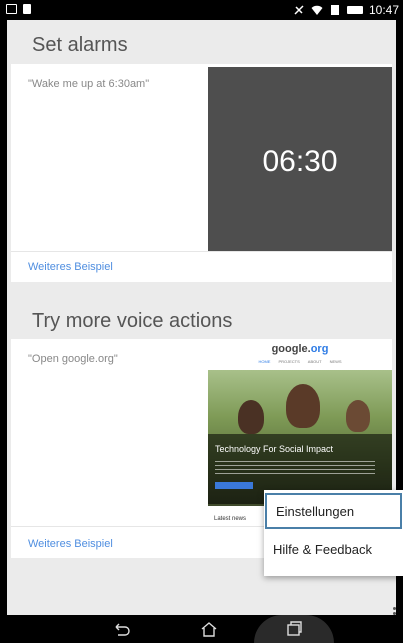  What do you see at coordinates (201, 251) in the screenshot?
I see `divider` at bounding box center [201, 251].